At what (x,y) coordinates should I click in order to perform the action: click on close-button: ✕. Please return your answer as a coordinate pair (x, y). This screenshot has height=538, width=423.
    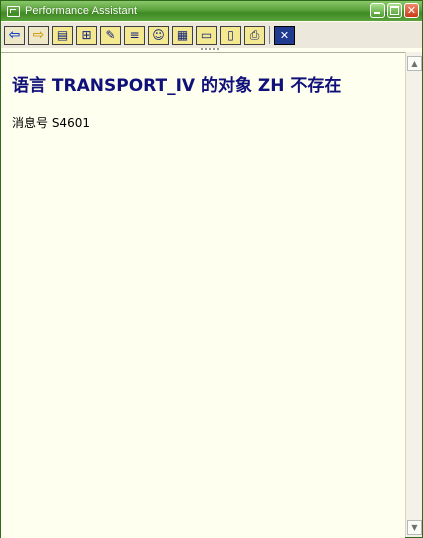
    Looking at the image, I should click on (411, 10).